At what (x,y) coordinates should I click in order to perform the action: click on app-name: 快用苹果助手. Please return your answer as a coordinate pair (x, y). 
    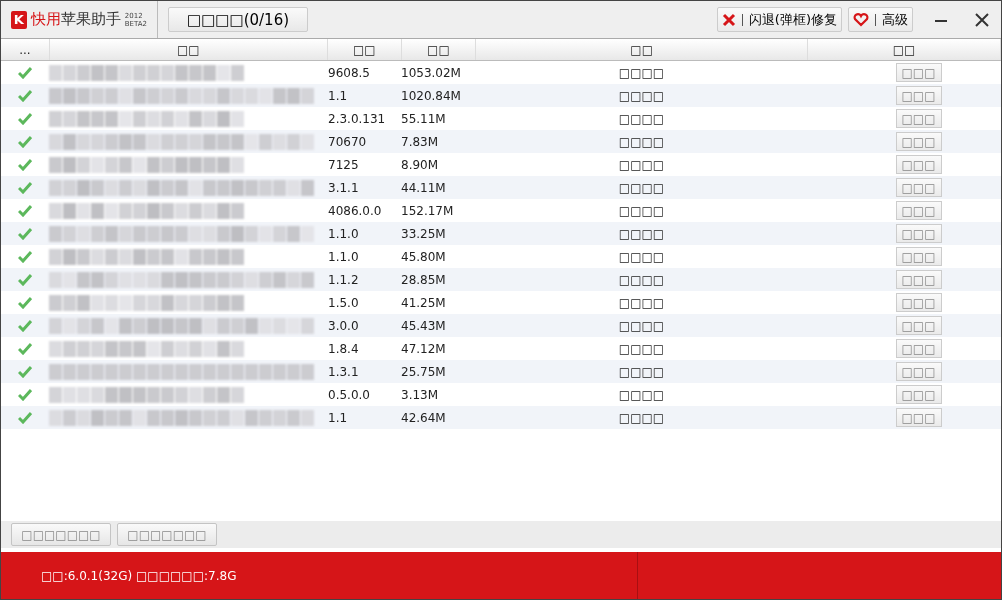
    Looking at the image, I should click on (75, 19).